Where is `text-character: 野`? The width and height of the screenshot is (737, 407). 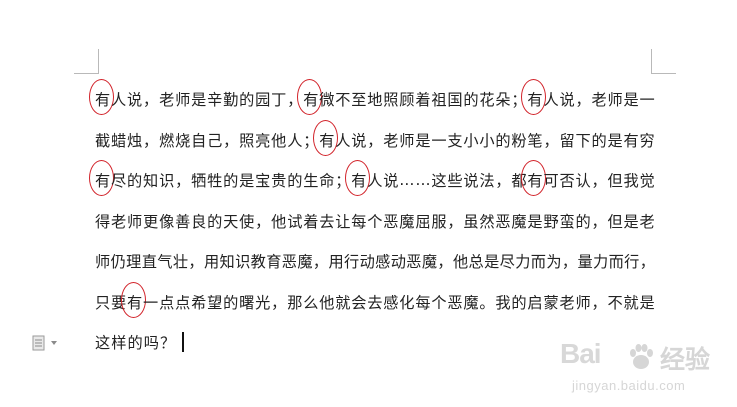 text-character: 野 is located at coordinates (551, 221).